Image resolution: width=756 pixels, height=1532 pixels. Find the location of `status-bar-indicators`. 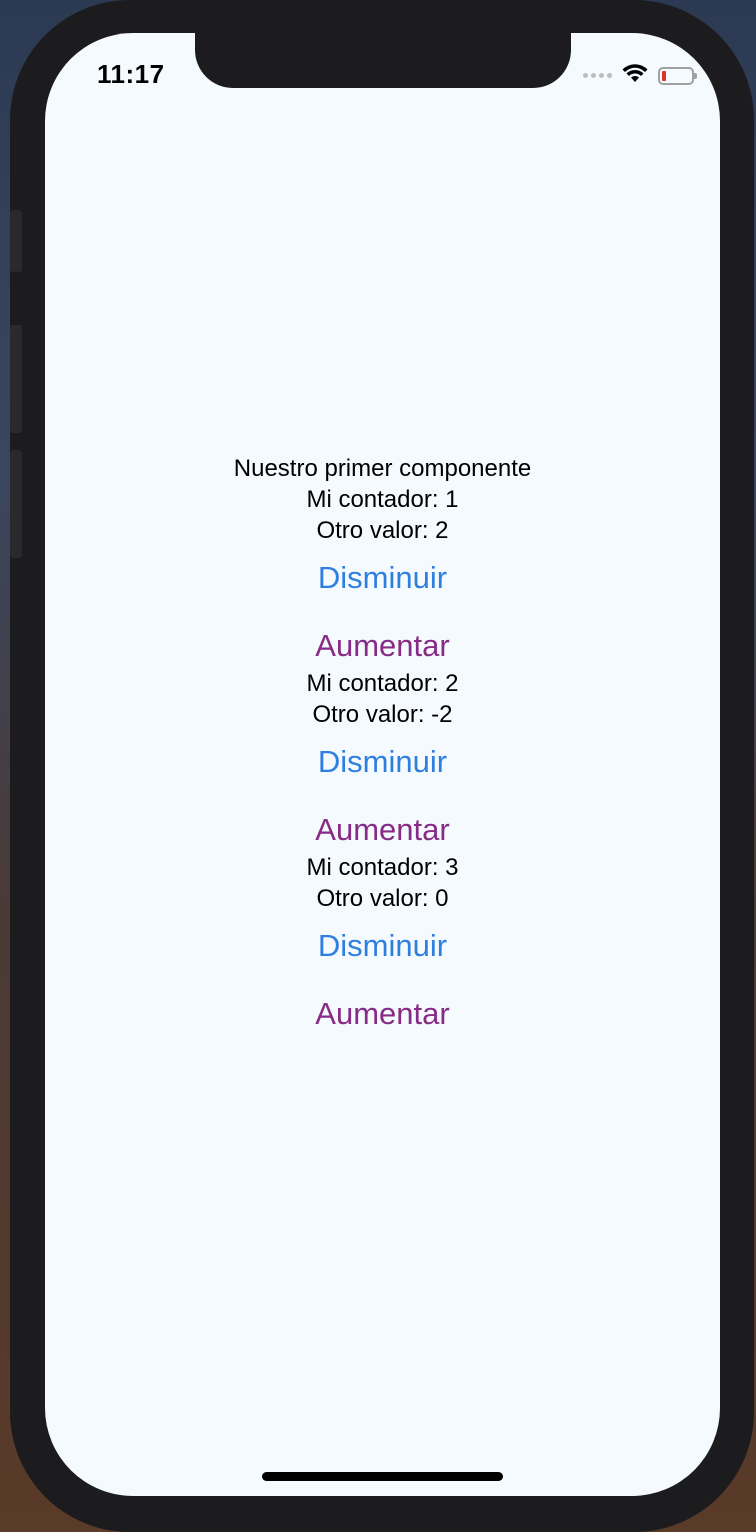

status-bar-indicators is located at coordinates (640, 75).